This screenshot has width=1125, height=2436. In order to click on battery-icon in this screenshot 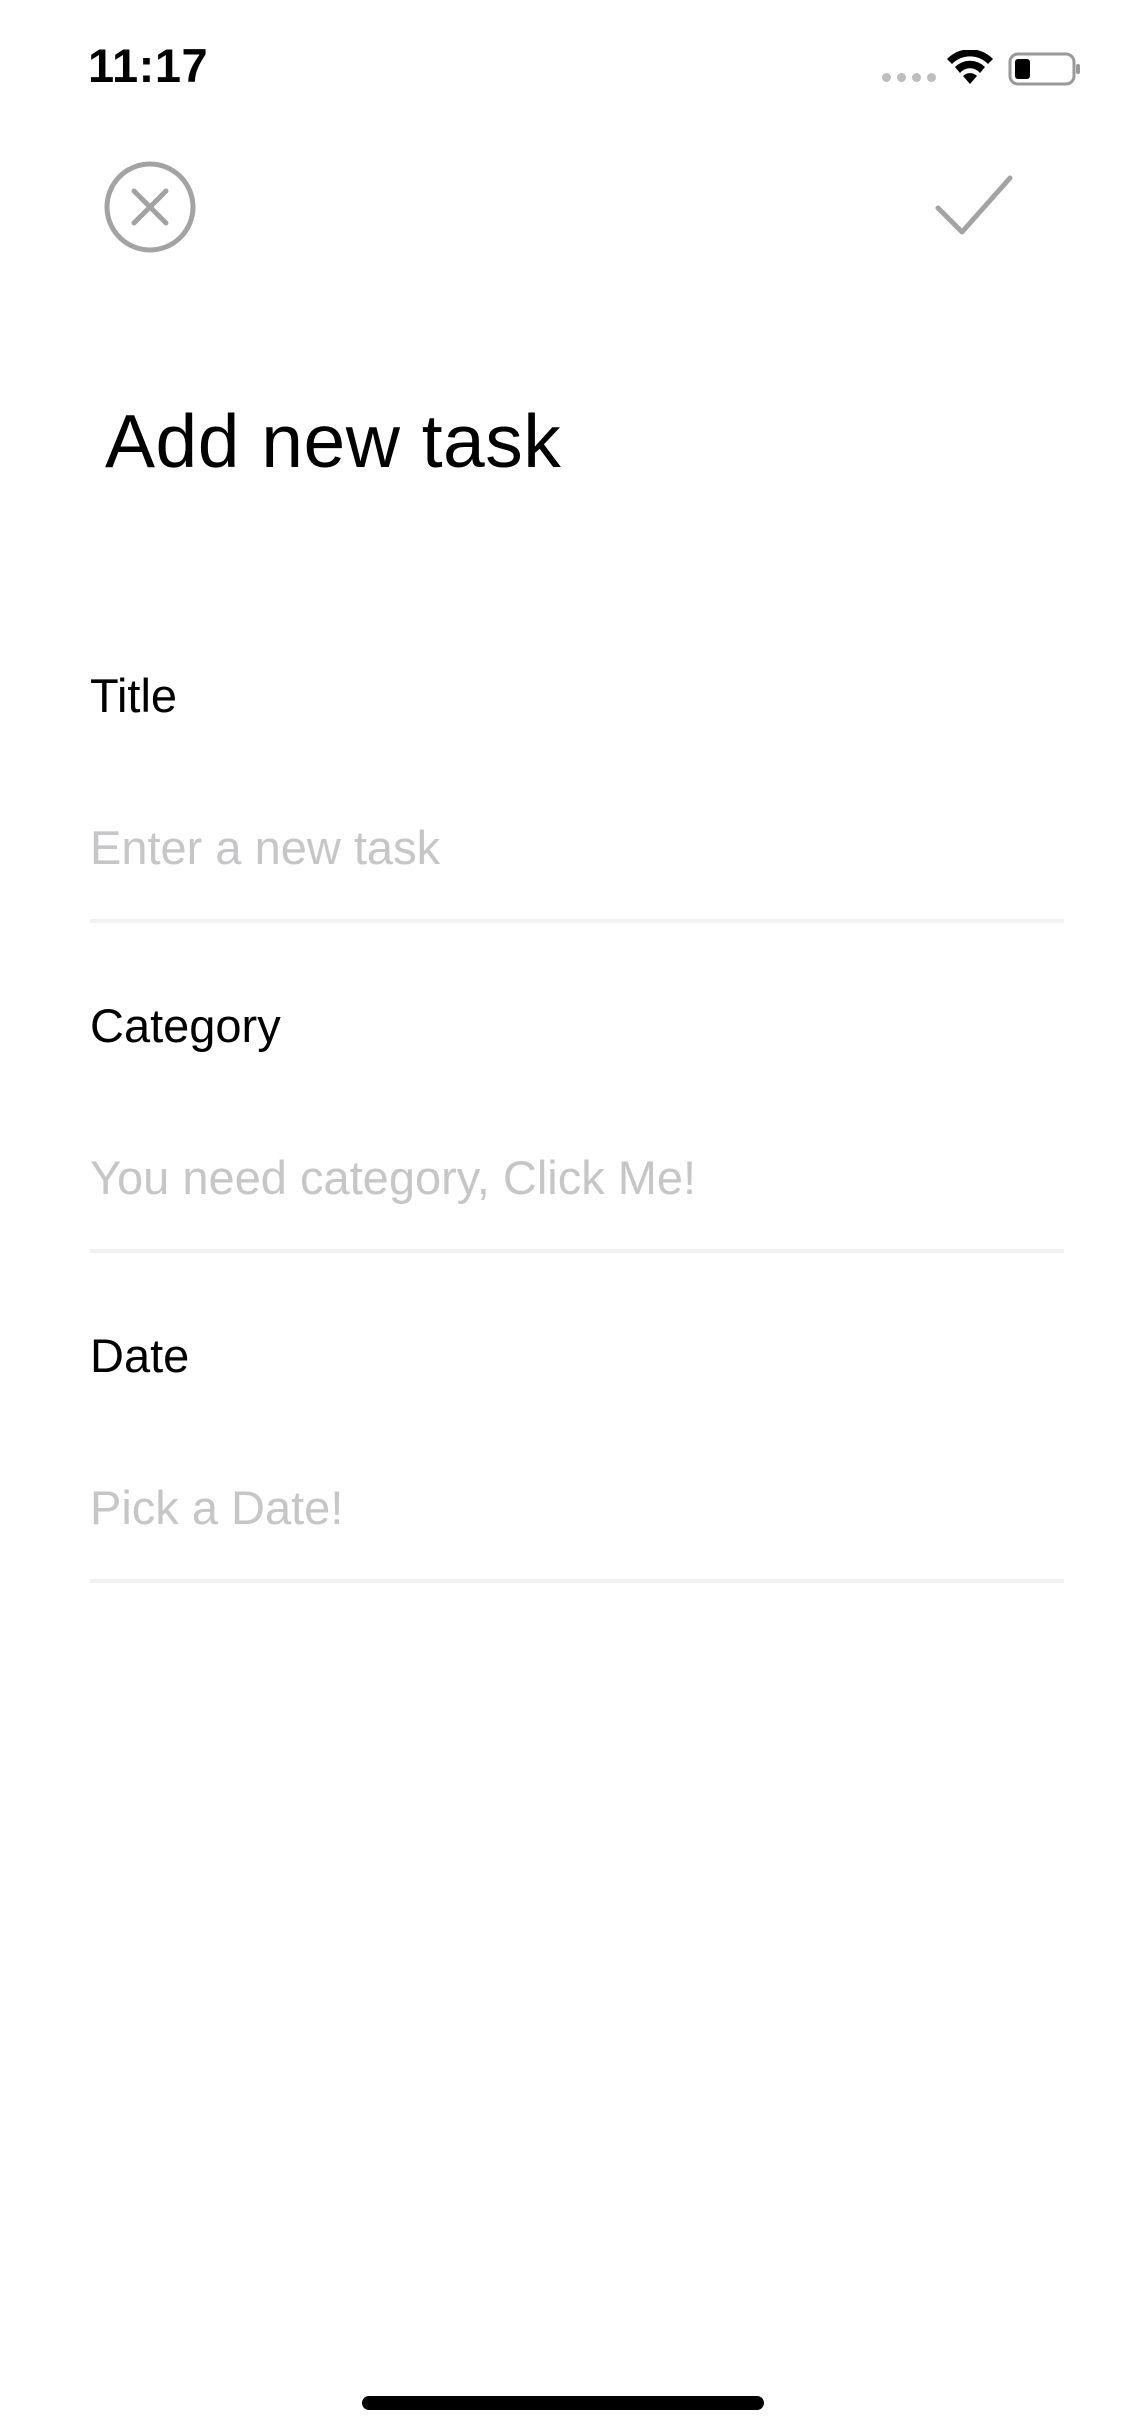, I will do `click(1044, 69)`.